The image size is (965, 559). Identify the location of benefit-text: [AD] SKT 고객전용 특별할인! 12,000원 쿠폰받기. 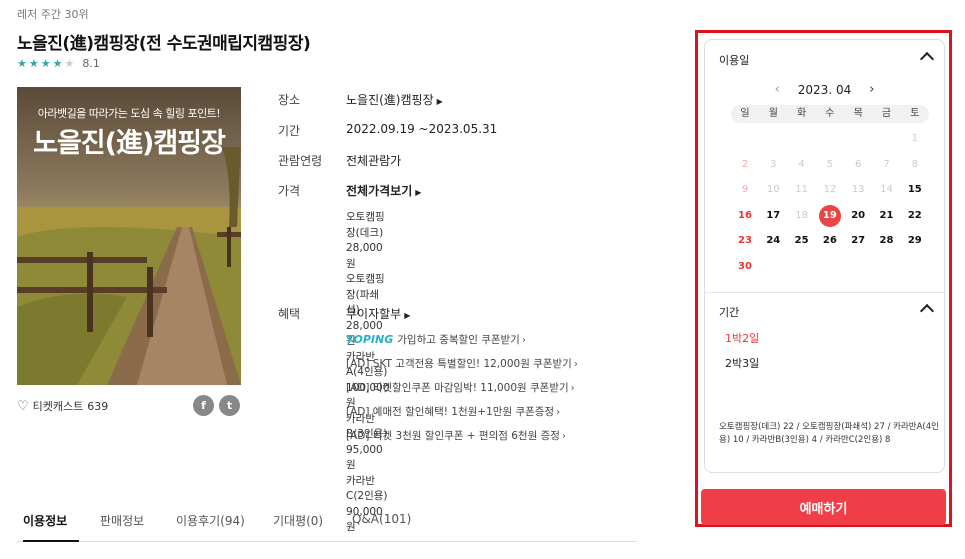
(459, 364).